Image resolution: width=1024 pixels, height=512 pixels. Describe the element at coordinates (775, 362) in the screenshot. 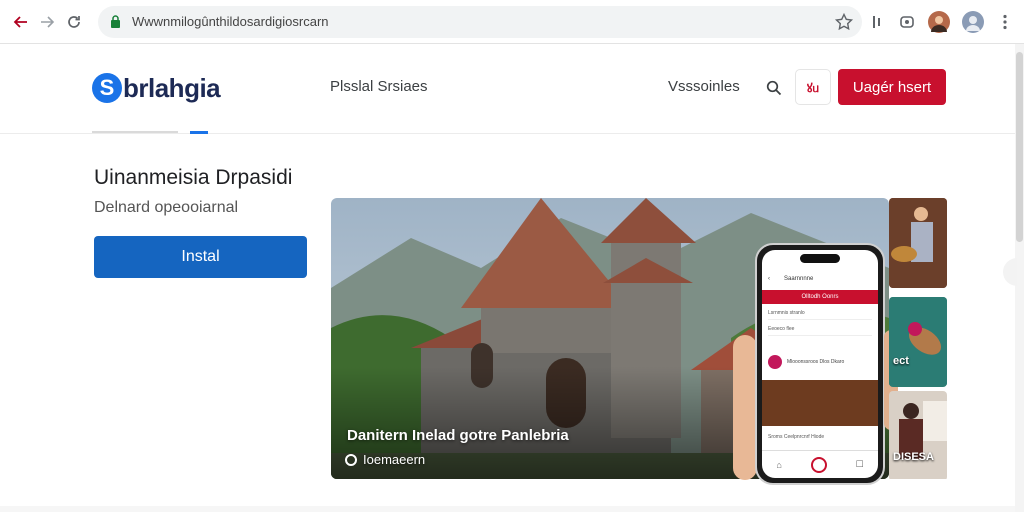

I see `app-avatar` at that location.